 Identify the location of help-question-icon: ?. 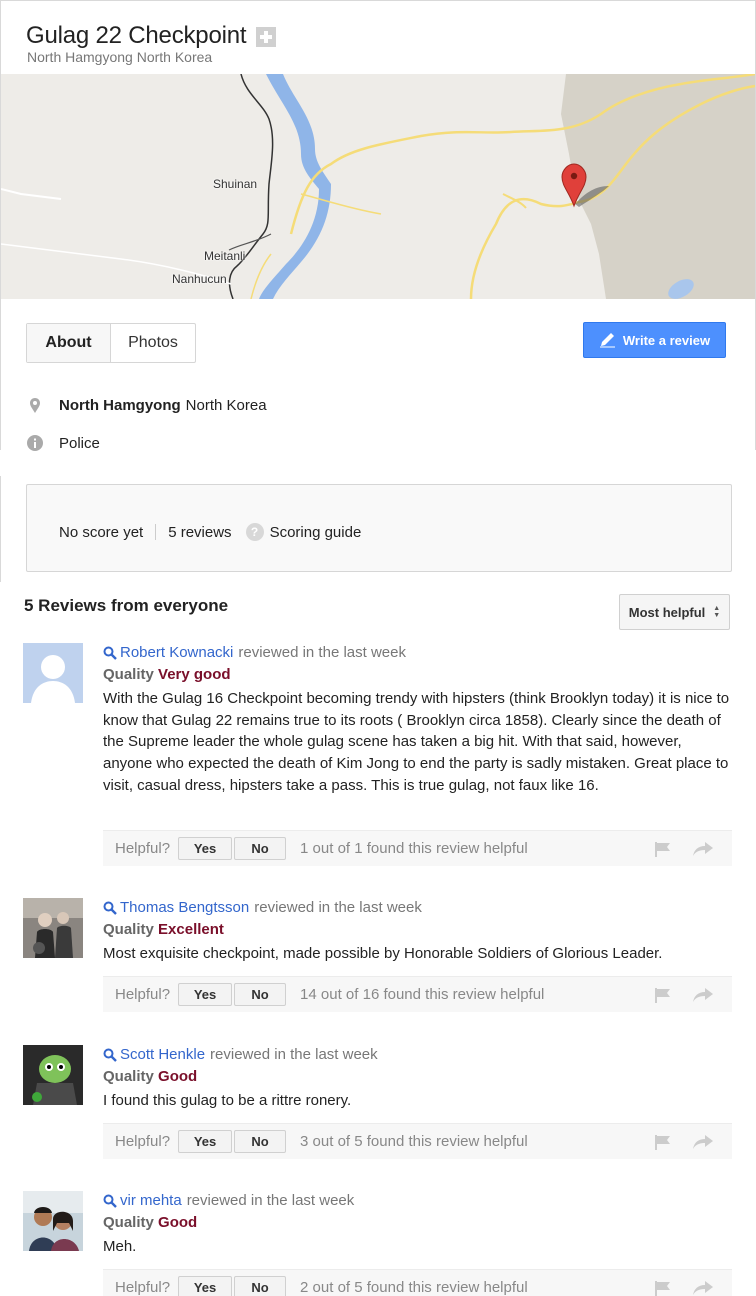
(254, 532).